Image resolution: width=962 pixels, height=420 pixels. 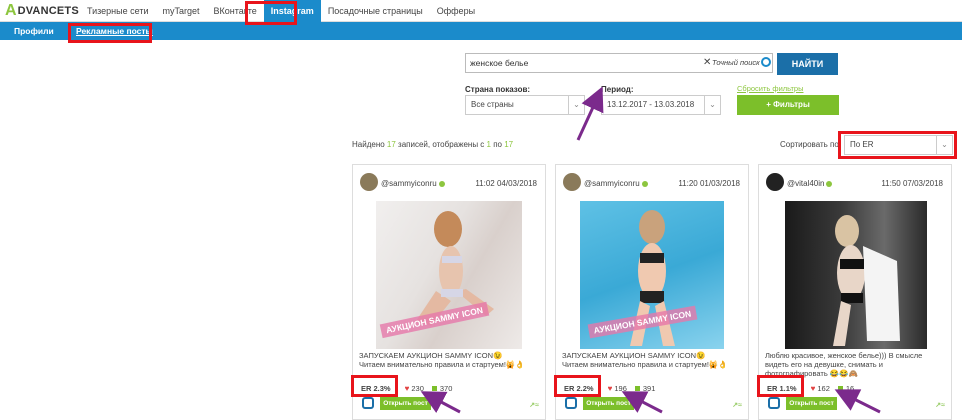 What do you see at coordinates (590, 113) in the screenshot?
I see `arrow-period` at bounding box center [590, 113].